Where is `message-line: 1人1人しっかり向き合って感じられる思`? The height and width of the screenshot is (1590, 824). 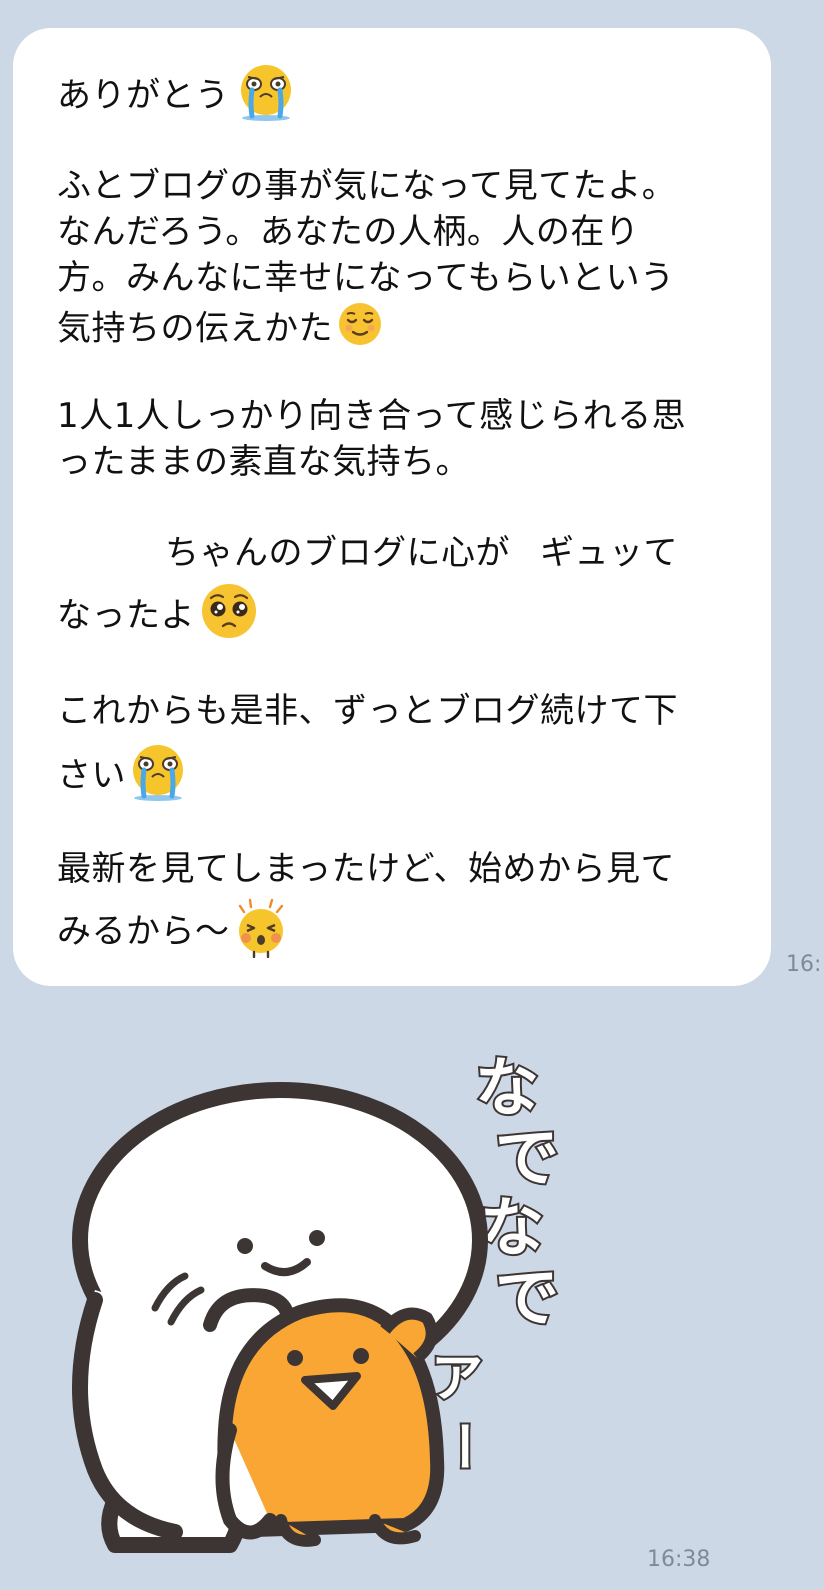
message-line: 1人1人しっかり向き合って感じられる思 is located at coordinates (371, 416).